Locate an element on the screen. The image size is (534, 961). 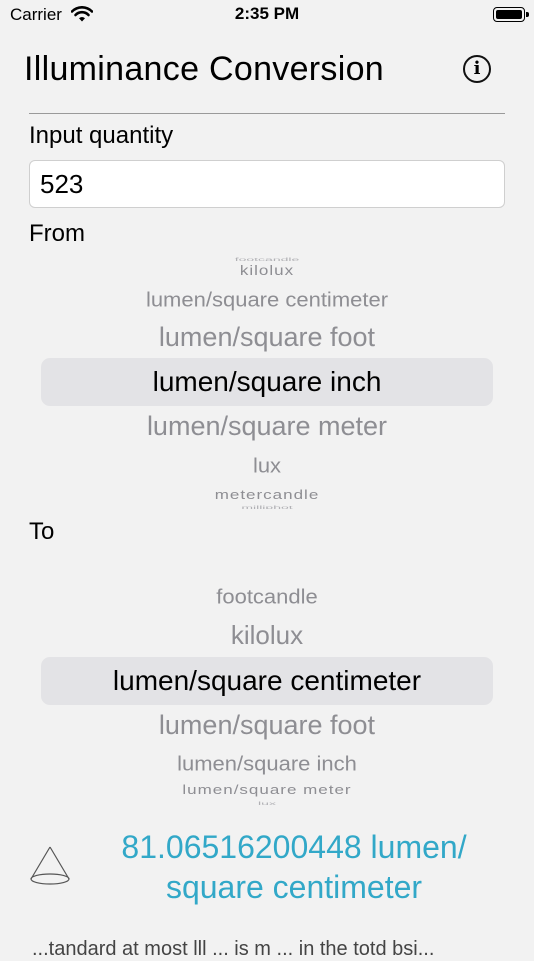
battery-icon is located at coordinates (511, 14).